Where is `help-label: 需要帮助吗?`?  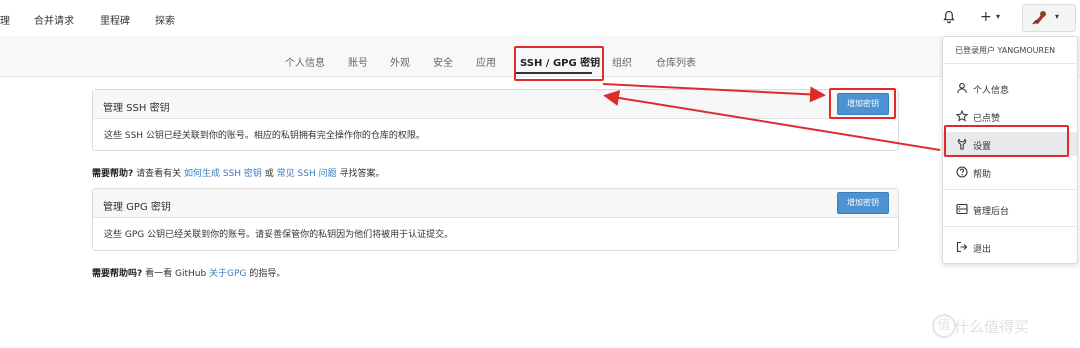 help-label: 需要帮助吗? is located at coordinates (117, 274).